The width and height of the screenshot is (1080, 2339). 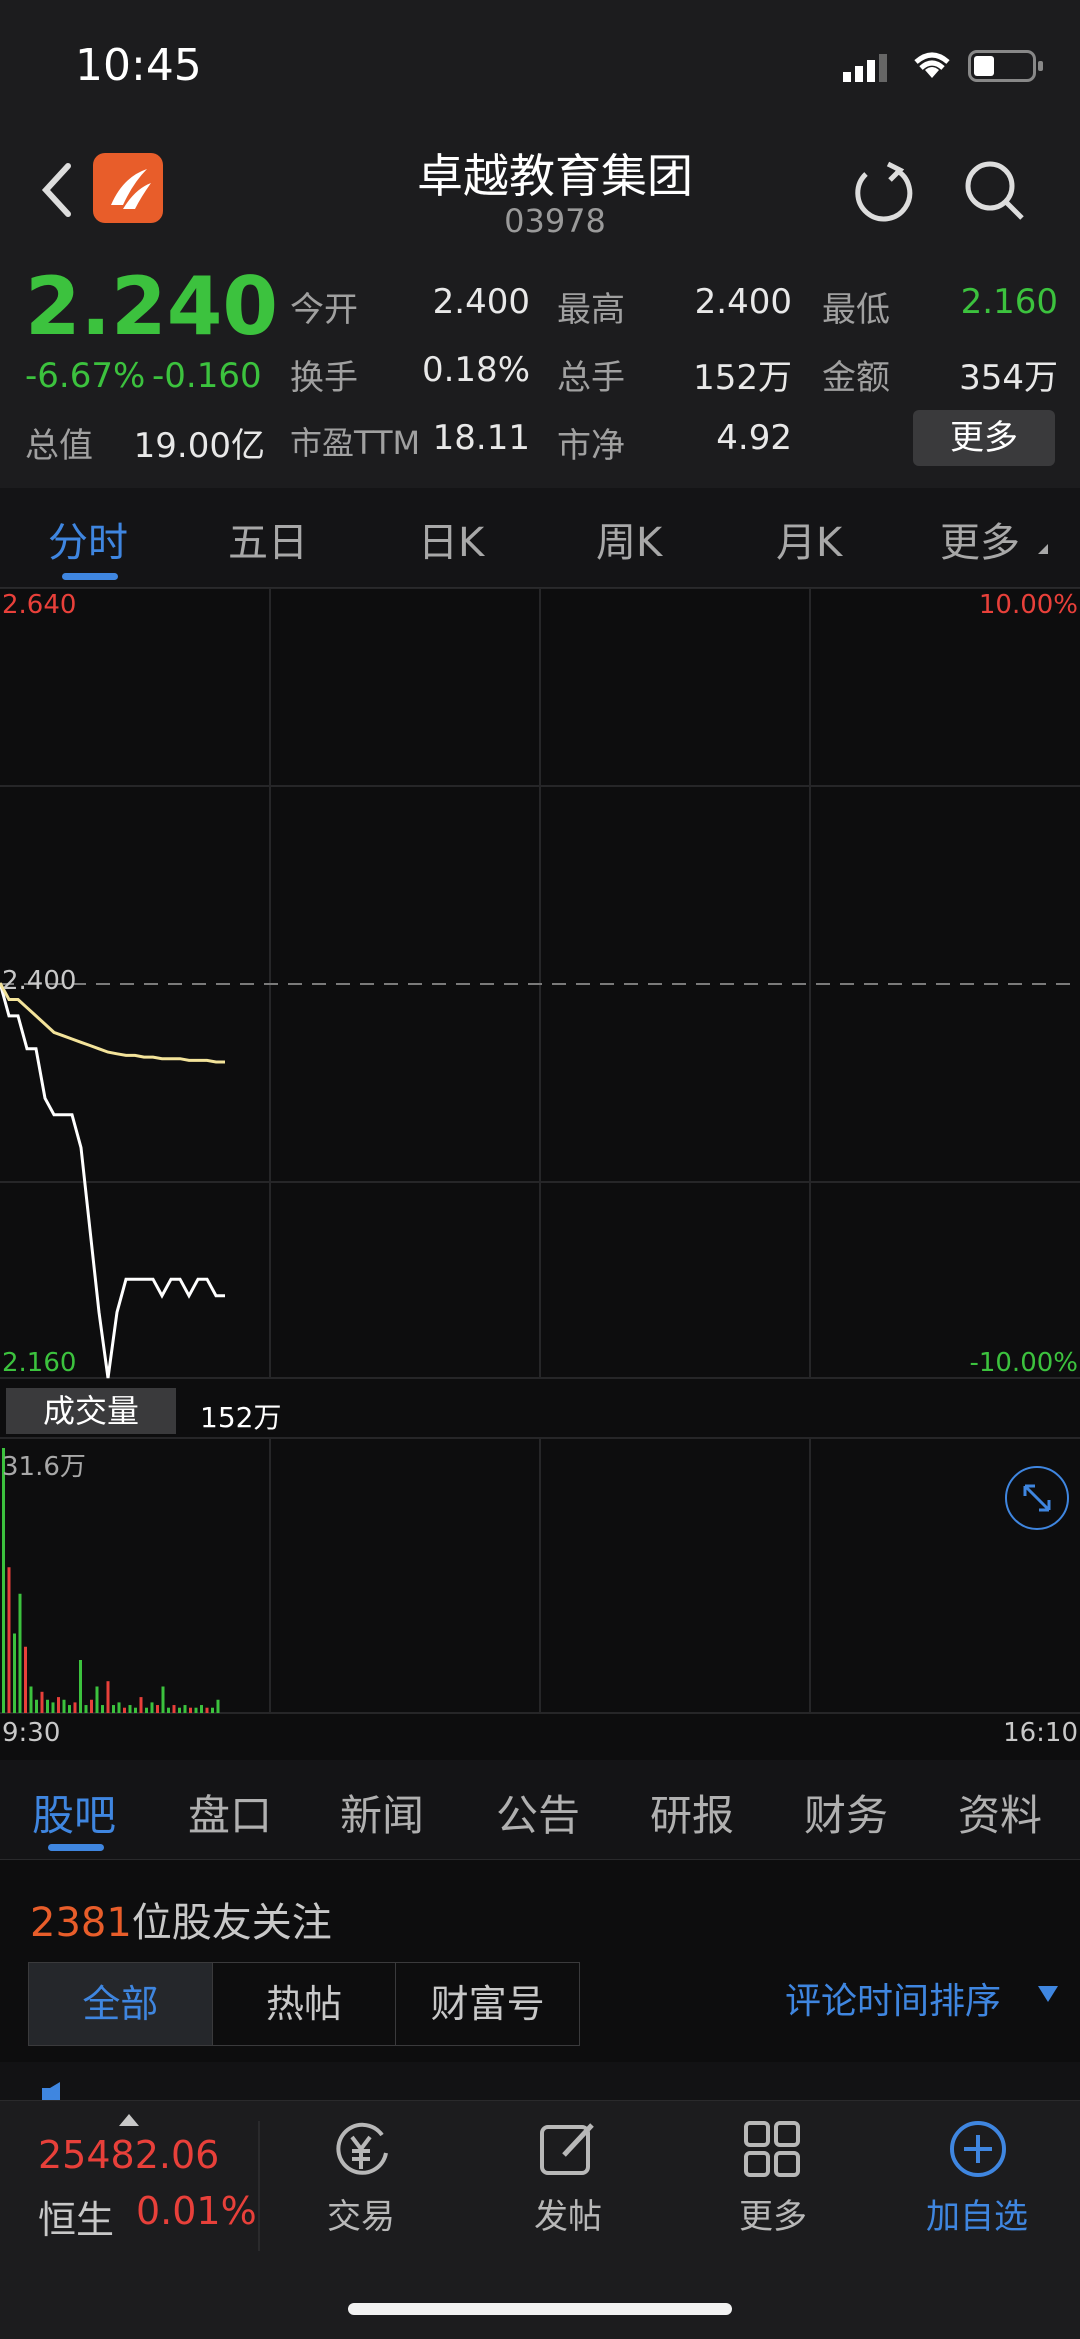 What do you see at coordinates (1028, 605) in the screenshot?
I see `y-tick-right-high: 10.00%` at bounding box center [1028, 605].